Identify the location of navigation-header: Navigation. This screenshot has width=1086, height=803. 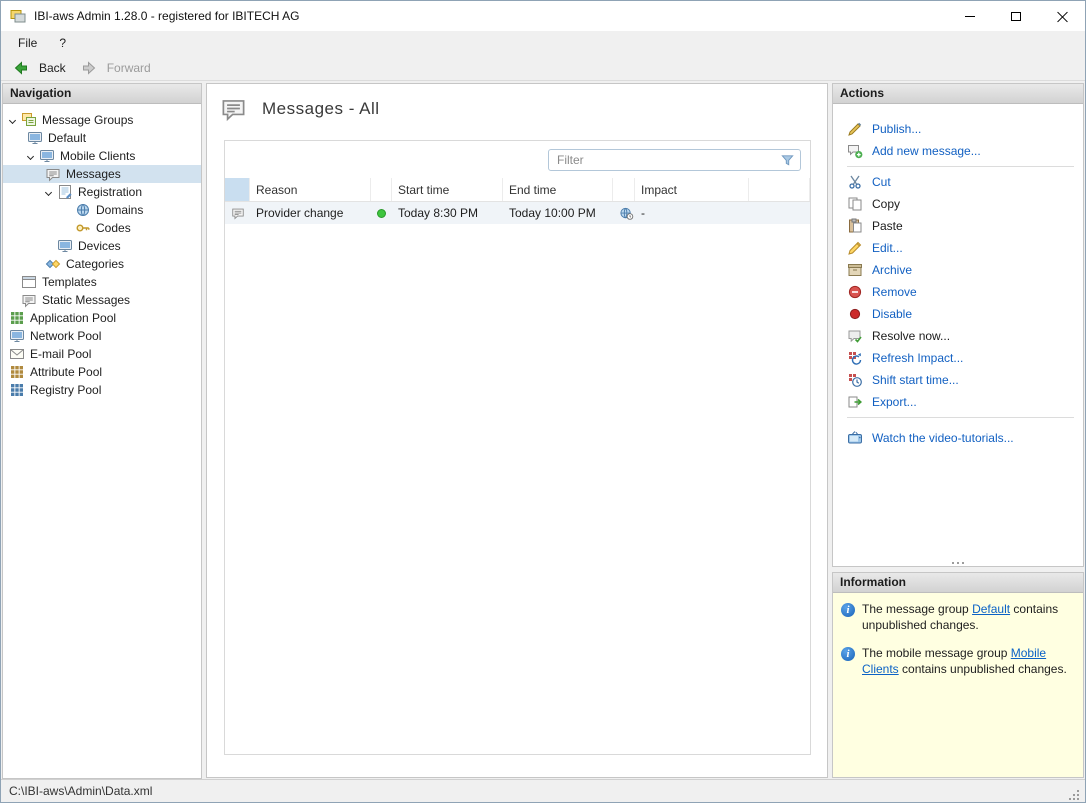
(102, 94).